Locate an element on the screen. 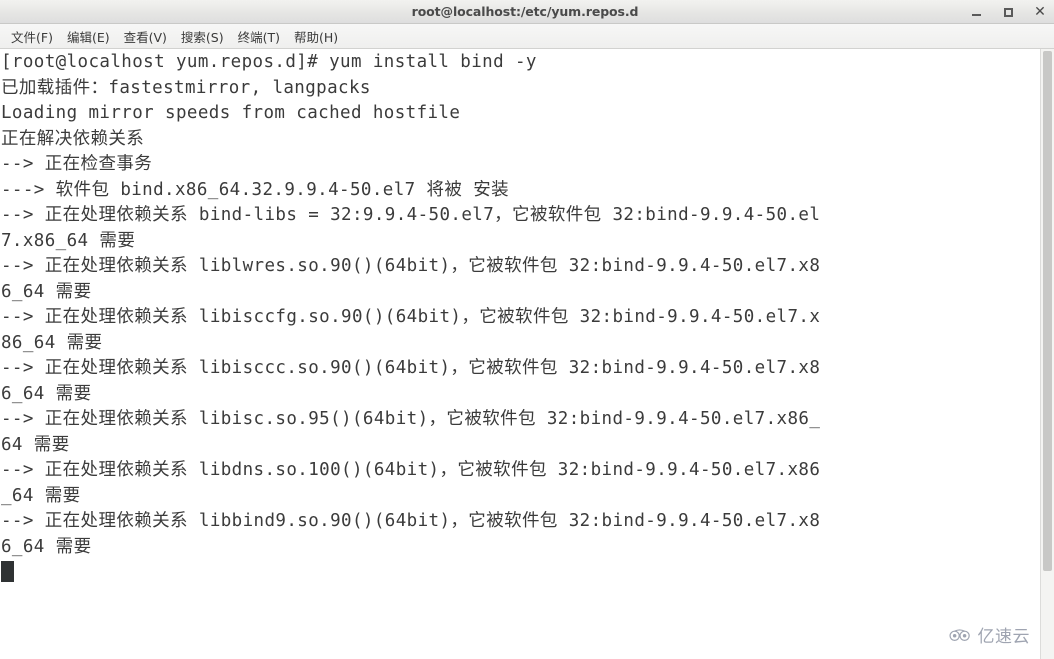  menu-item-view: 查看(V) is located at coordinates (145, 36).